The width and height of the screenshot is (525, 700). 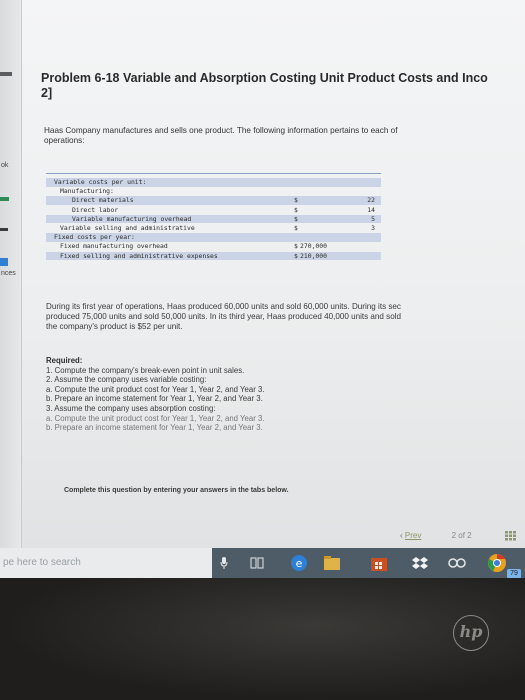 What do you see at coordinates (224, 563) in the screenshot?
I see `microphone-icon` at bounding box center [224, 563].